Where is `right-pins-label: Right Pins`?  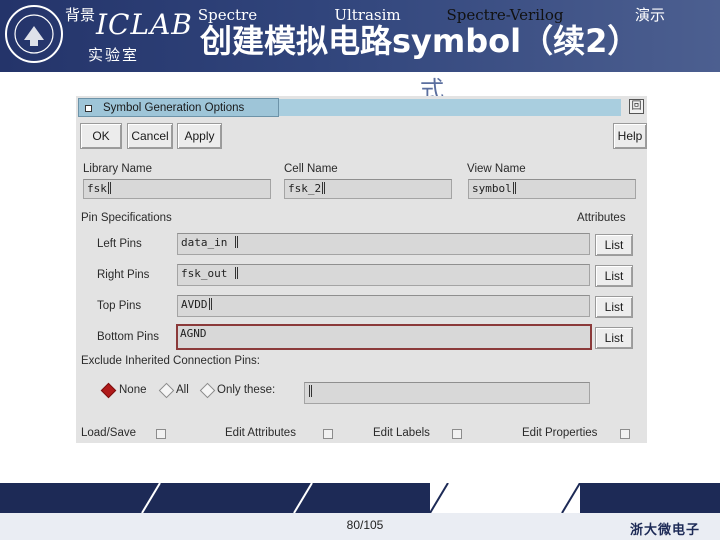 right-pins-label: Right Pins is located at coordinates (123, 275).